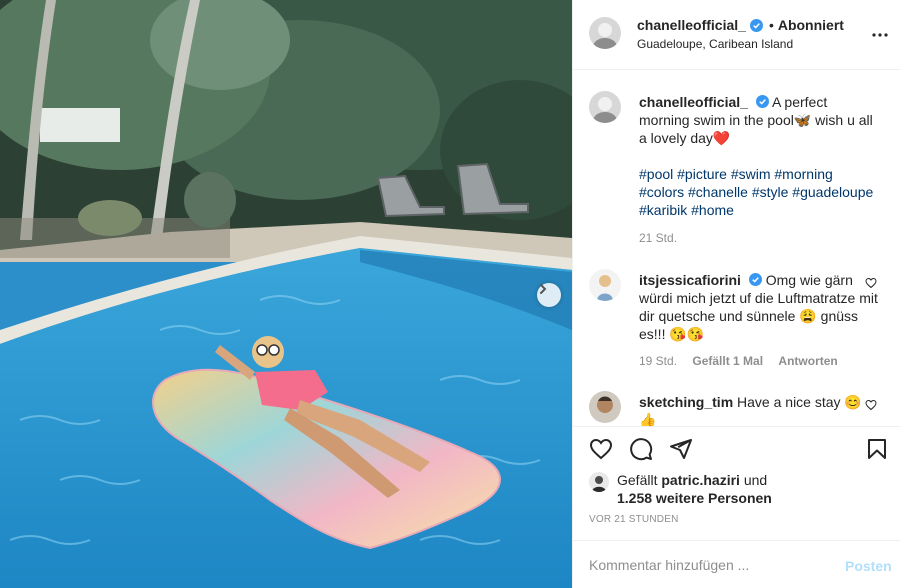 This screenshot has height=588, width=900. I want to click on follow-button: Abonniert, so click(811, 25).